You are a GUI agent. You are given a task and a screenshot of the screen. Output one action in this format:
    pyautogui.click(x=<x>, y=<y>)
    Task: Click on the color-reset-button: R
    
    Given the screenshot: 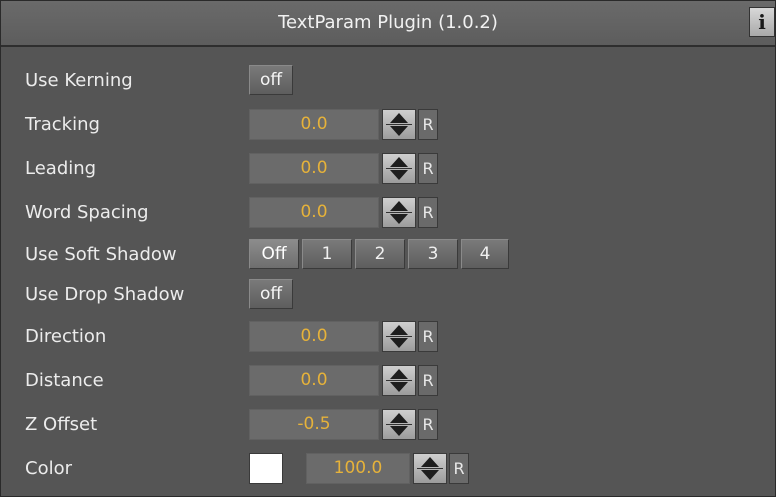 What is the action you would take?
    pyautogui.click(x=459, y=468)
    